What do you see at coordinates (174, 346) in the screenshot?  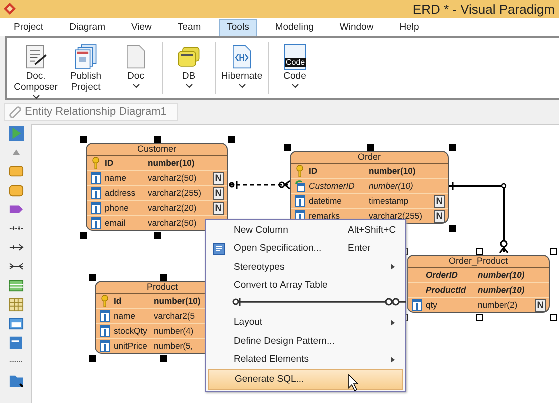 I see `column-type: number(5,` at bounding box center [174, 346].